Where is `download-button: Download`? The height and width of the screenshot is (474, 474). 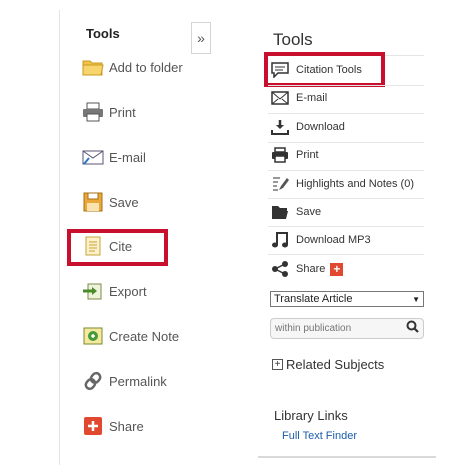
download-button: Download is located at coordinates (307, 127).